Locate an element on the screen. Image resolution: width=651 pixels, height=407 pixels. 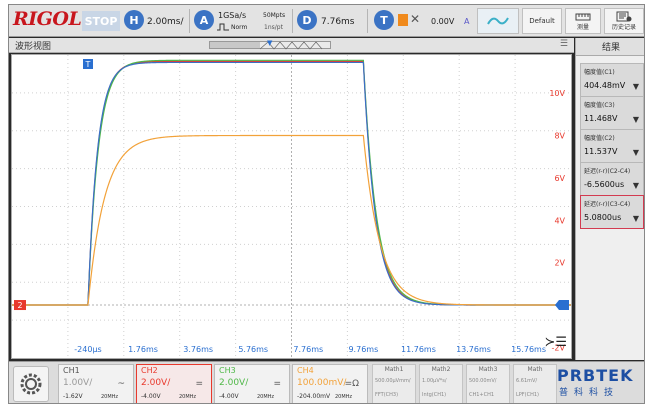
math-source: LPF(CH1) is located at coordinates (528, 395).